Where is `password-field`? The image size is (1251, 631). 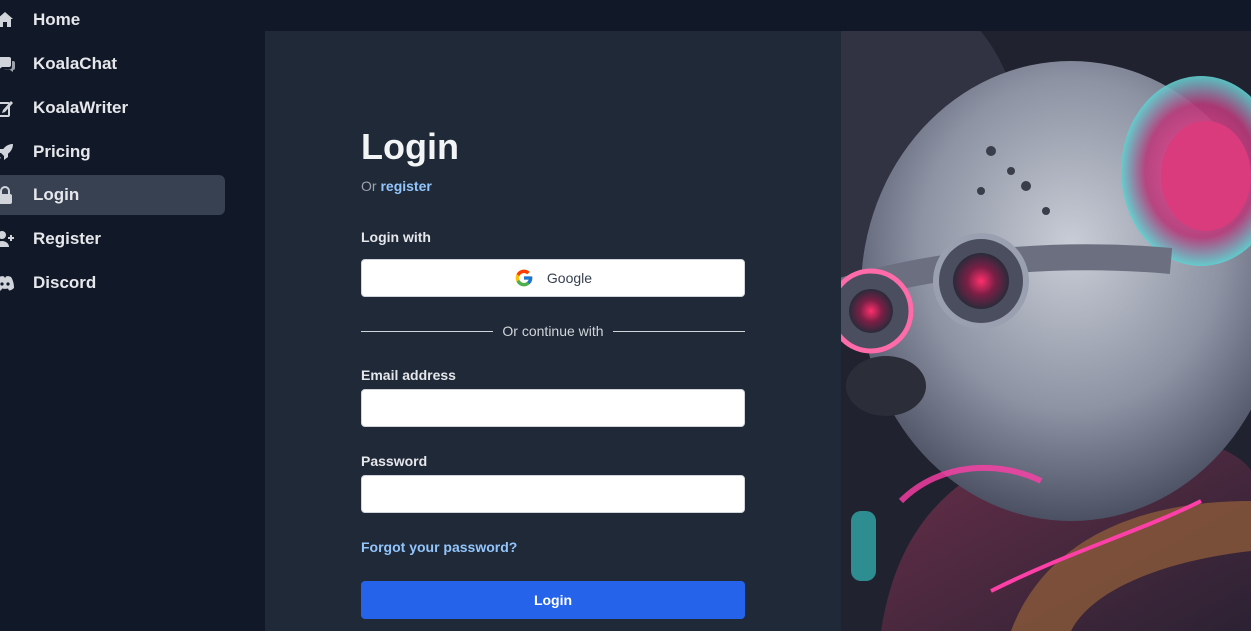
password-field is located at coordinates (553, 494).